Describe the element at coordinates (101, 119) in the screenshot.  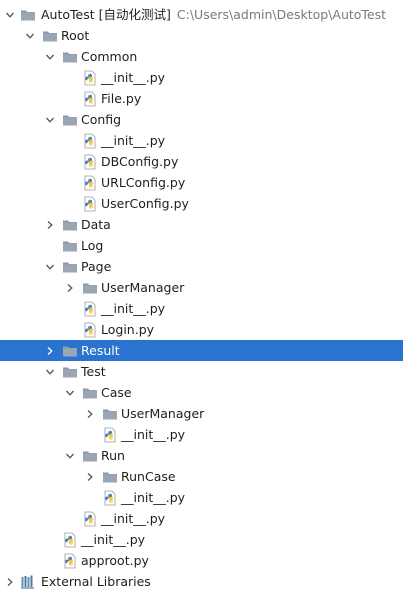
I see `tree-item-label: Config` at that location.